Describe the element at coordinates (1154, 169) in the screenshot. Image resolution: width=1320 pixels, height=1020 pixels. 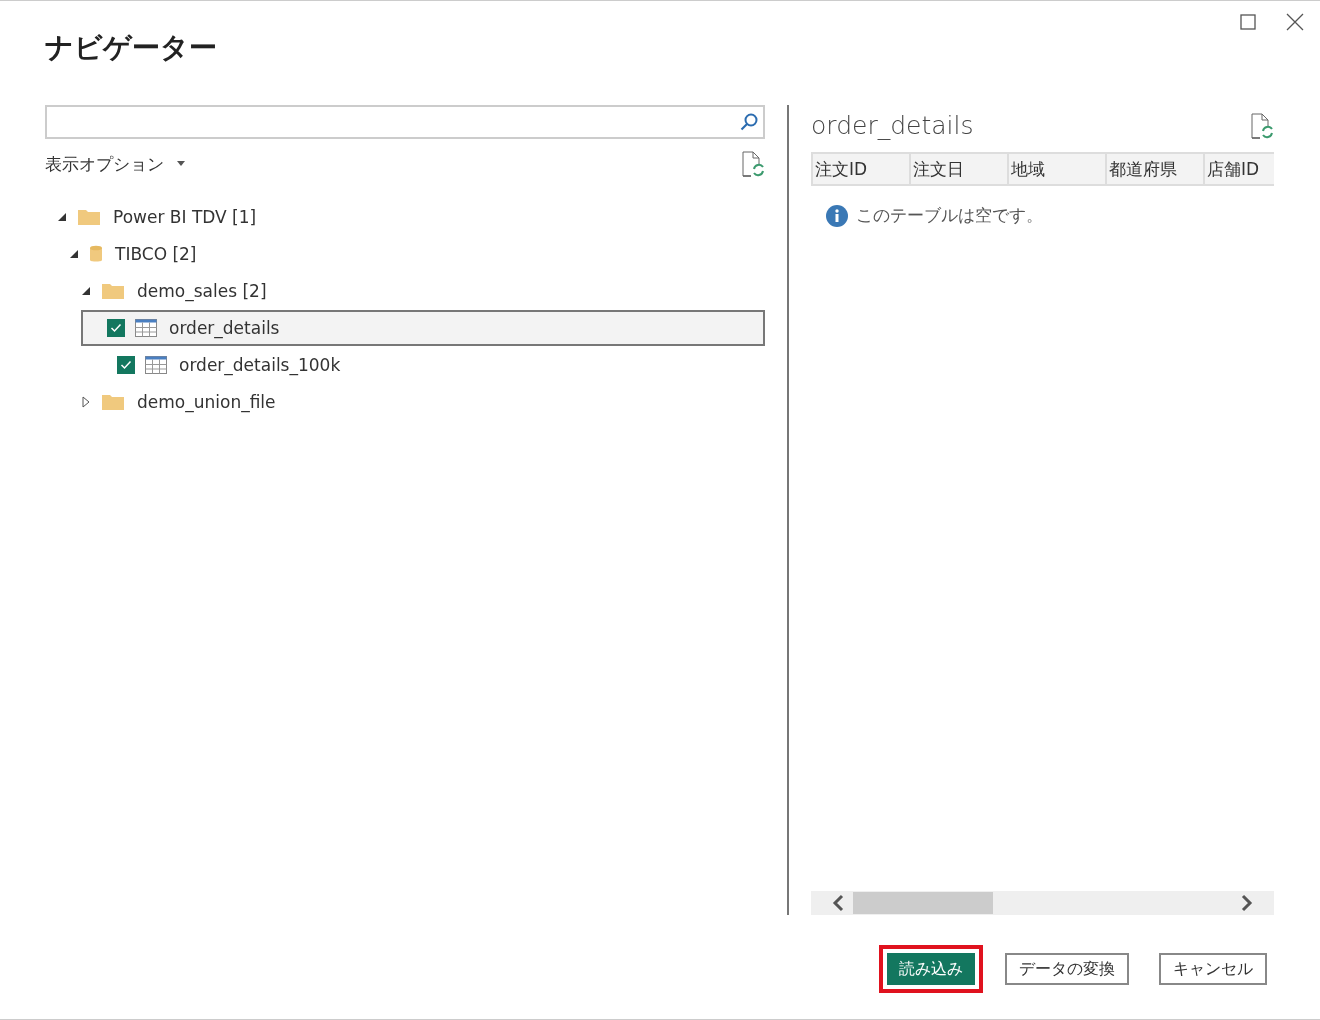
I see `column-header: 都道府県` at that location.